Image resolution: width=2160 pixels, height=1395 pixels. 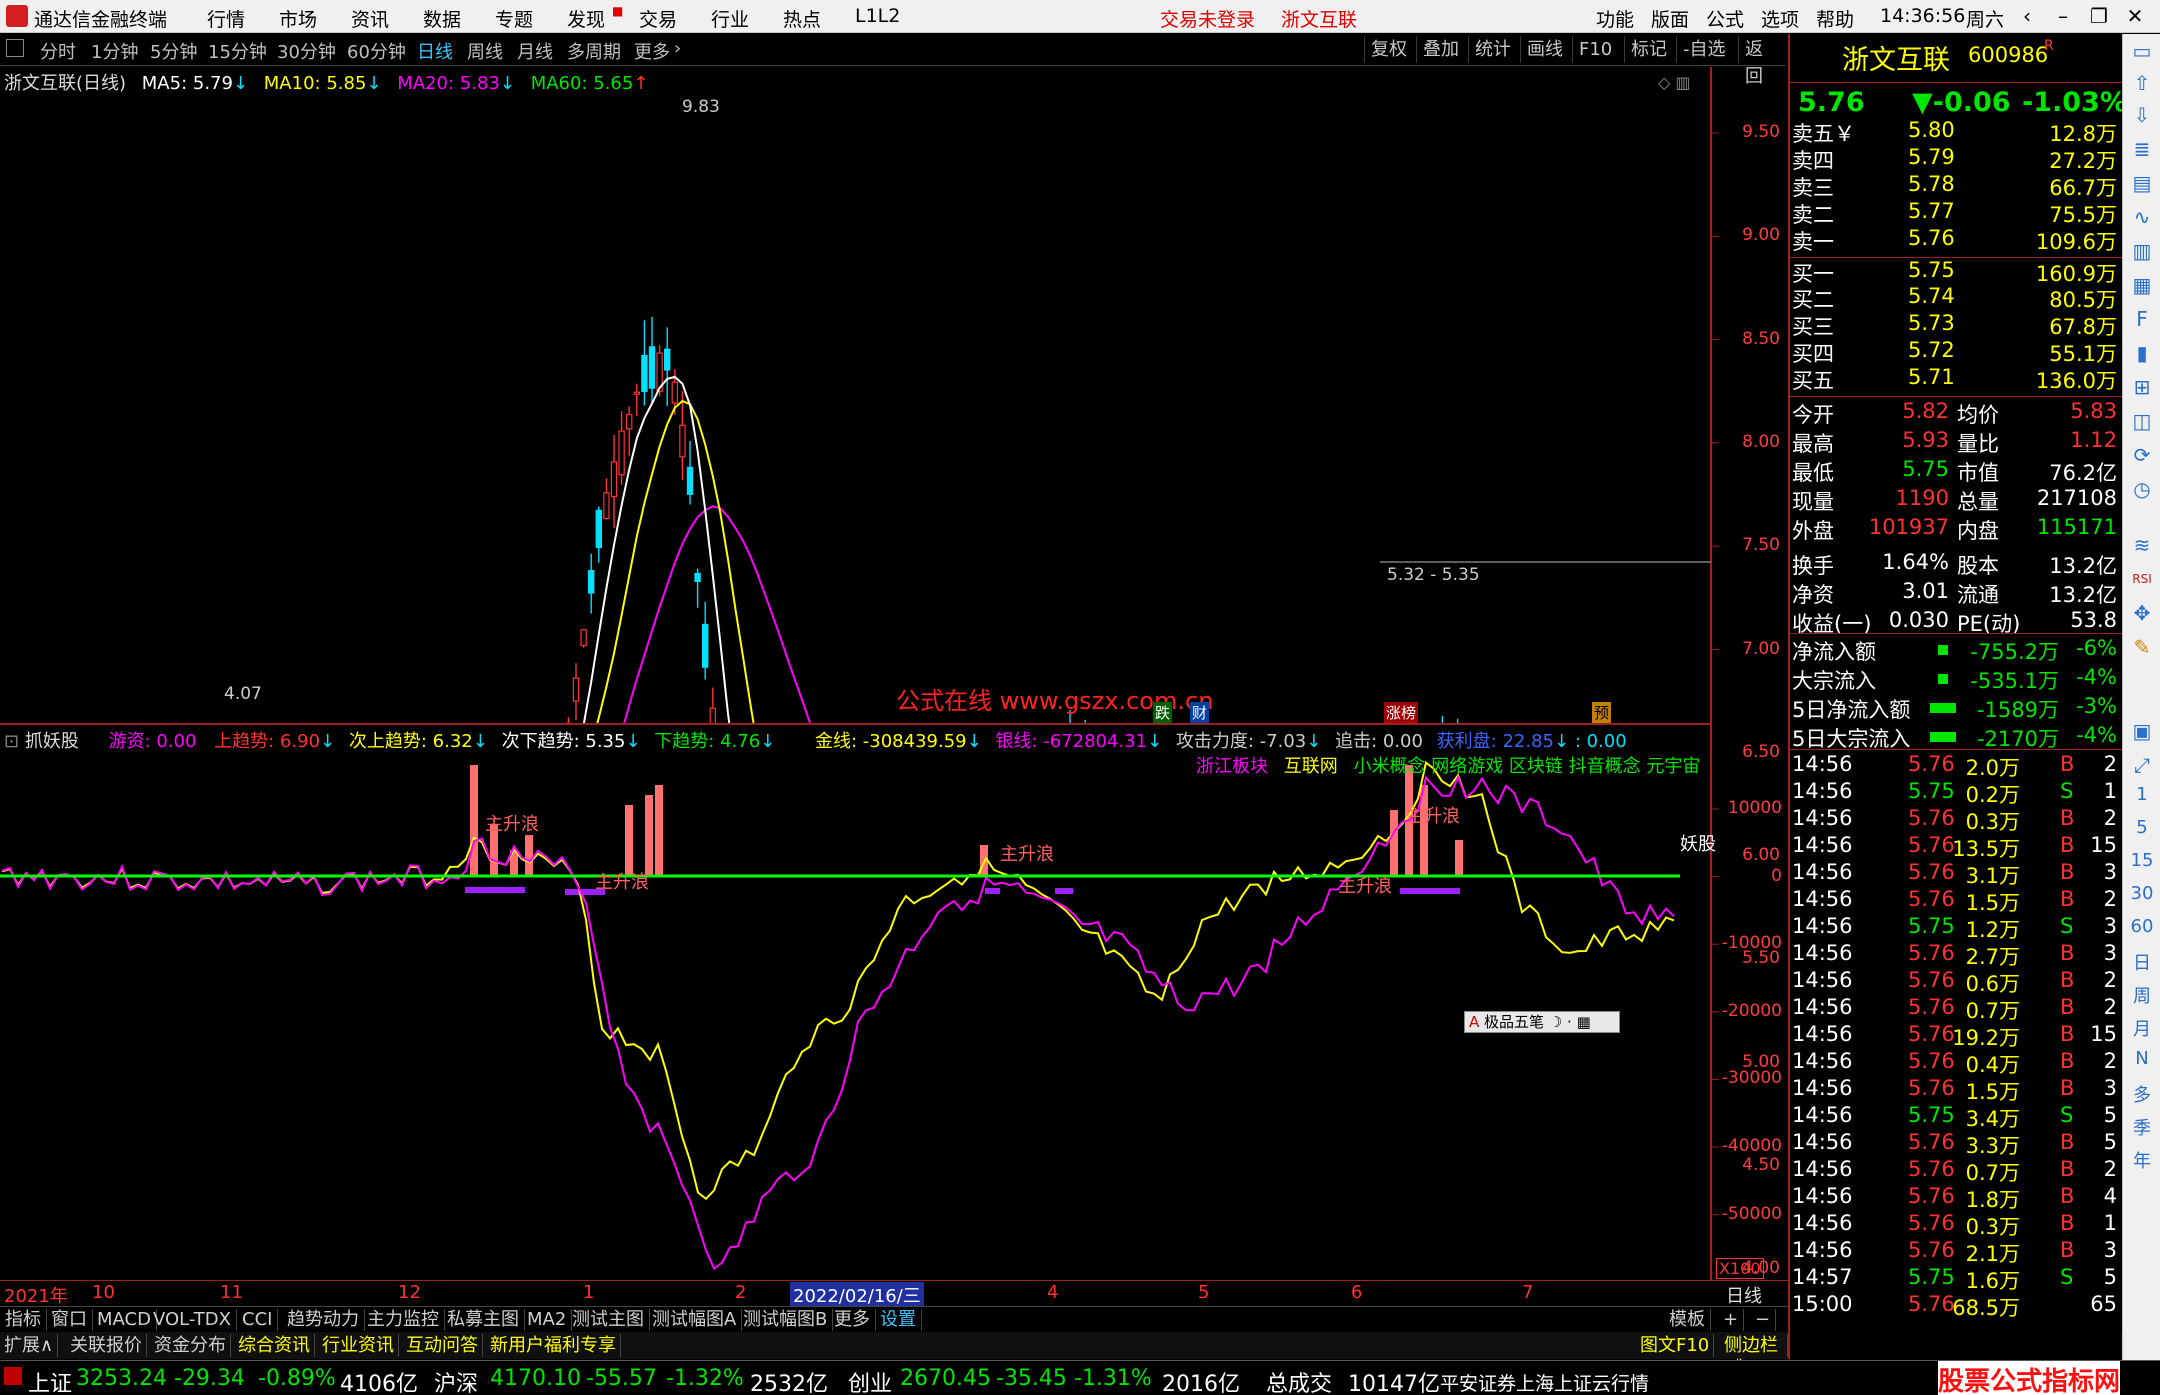 What do you see at coordinates (258, 1320) in the screenshot?
I see `indicator-tab: CCI` at bounding box center [258, 1320].